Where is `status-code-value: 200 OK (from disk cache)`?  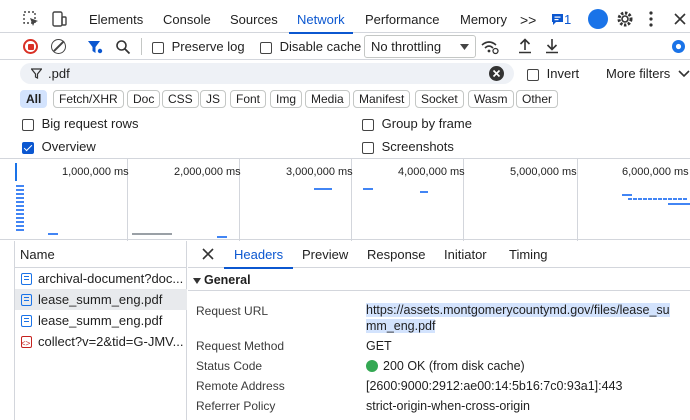 status-code-value: 200 OK (from disk cache) is located at coordinates (454, 366).